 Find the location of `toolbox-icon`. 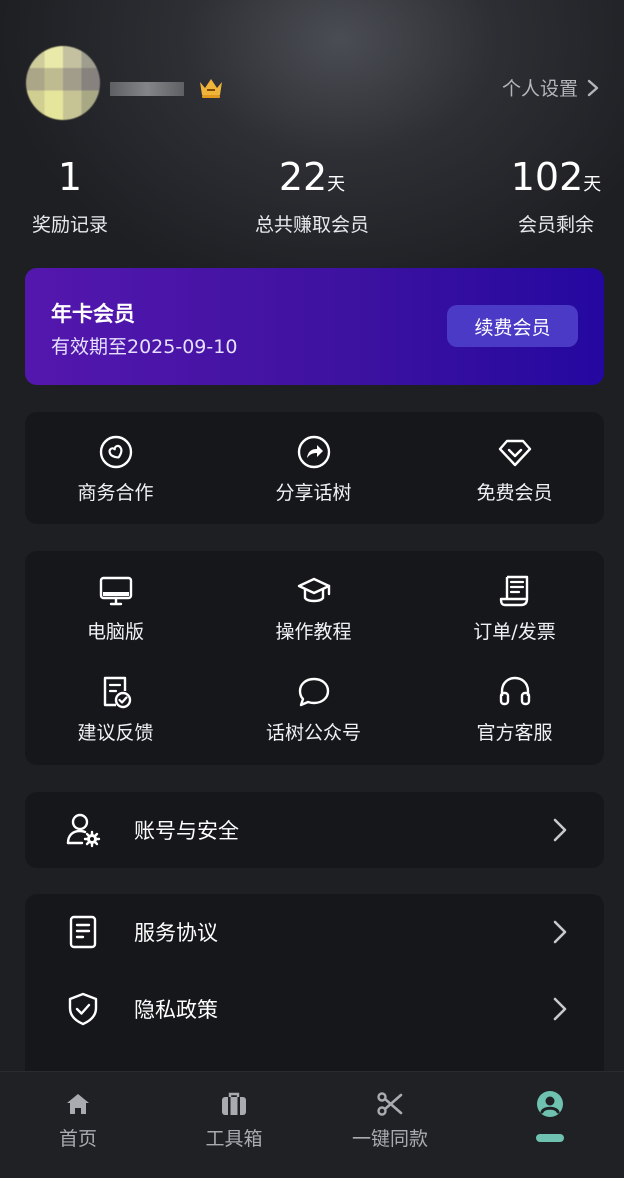

toolbox-icon is located at coordinates (234, 1103).